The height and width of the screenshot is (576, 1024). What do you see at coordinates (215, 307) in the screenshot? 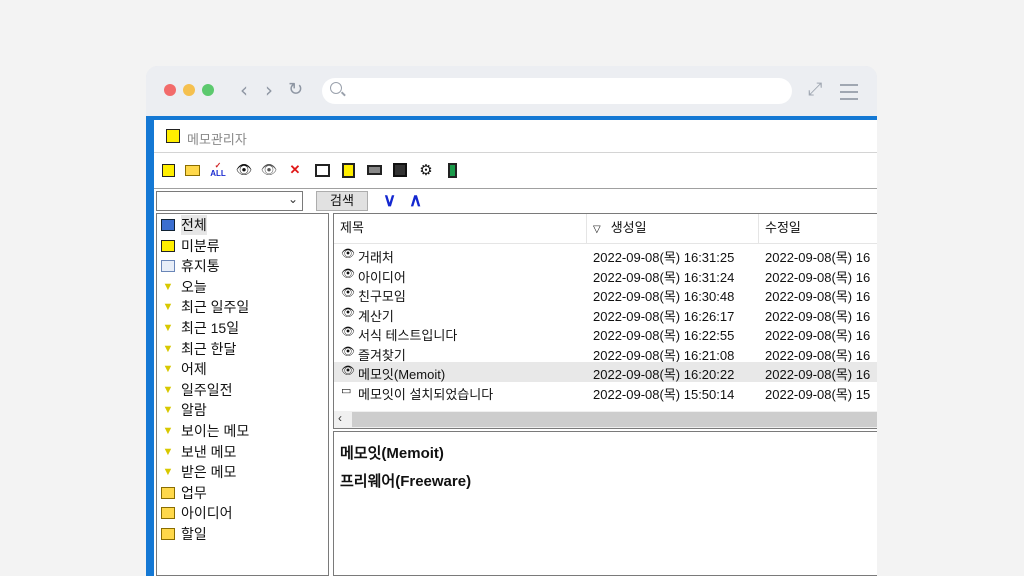
I see `tree-item-label: 최근 일주일` at bounding box center [215, 307].